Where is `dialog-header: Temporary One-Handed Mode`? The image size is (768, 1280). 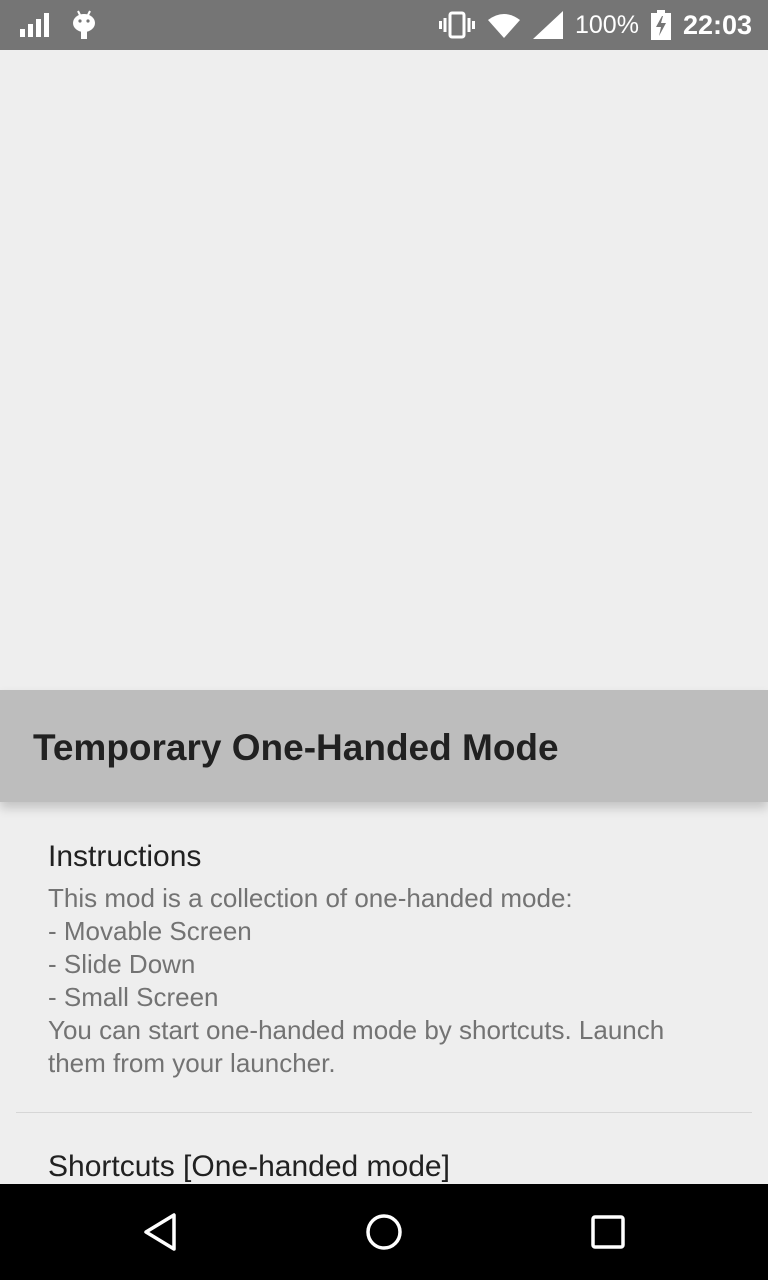 dialog-header: Temporary One-Handed Mode is located at coordinates (384, 746).